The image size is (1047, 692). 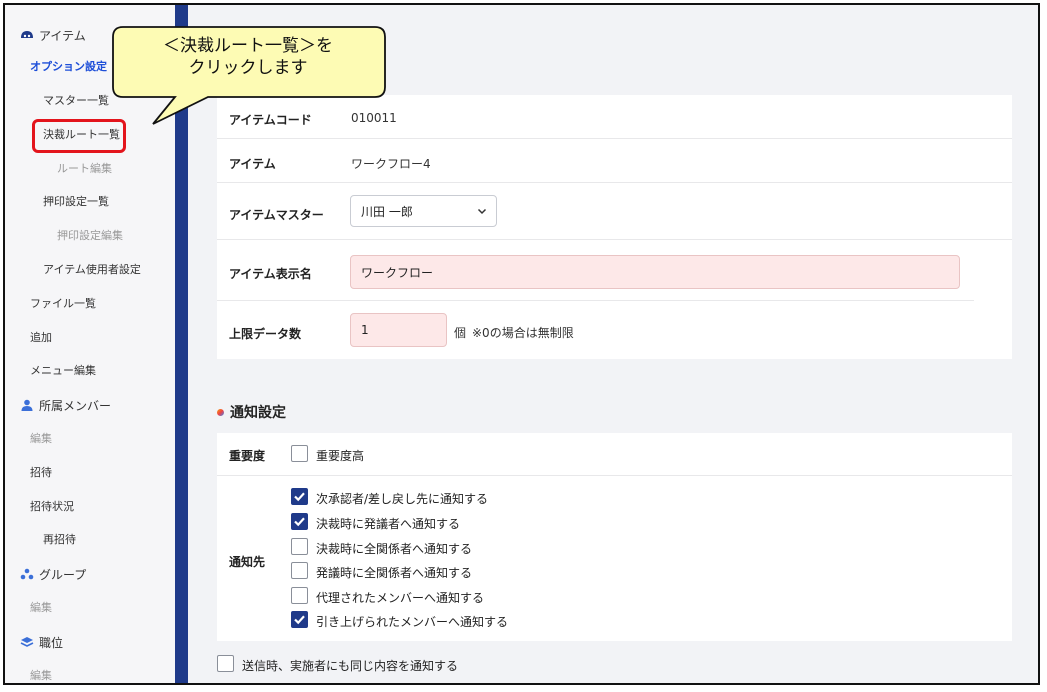 What do you see at coordinates (400, 598) in the screenshot?
I see `notify-option-label: 代理されたメンバーへ通知する` at bounding box center [400, 598].